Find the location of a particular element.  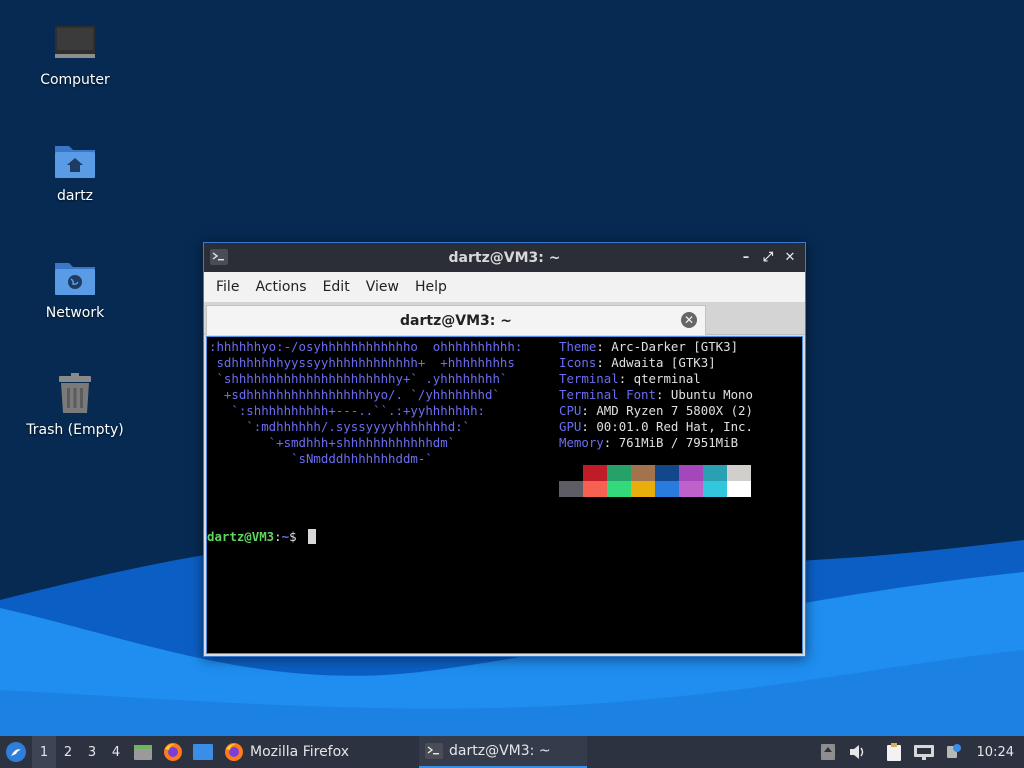

notification-icon is located at coordinates (953, 751).